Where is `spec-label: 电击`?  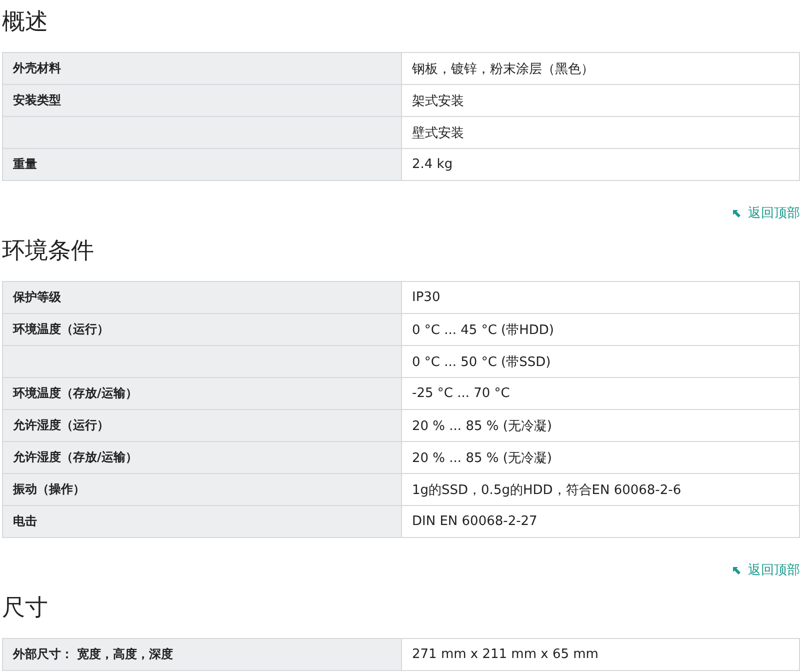 spec-label: 电击 is located at coordinates (25, 521).